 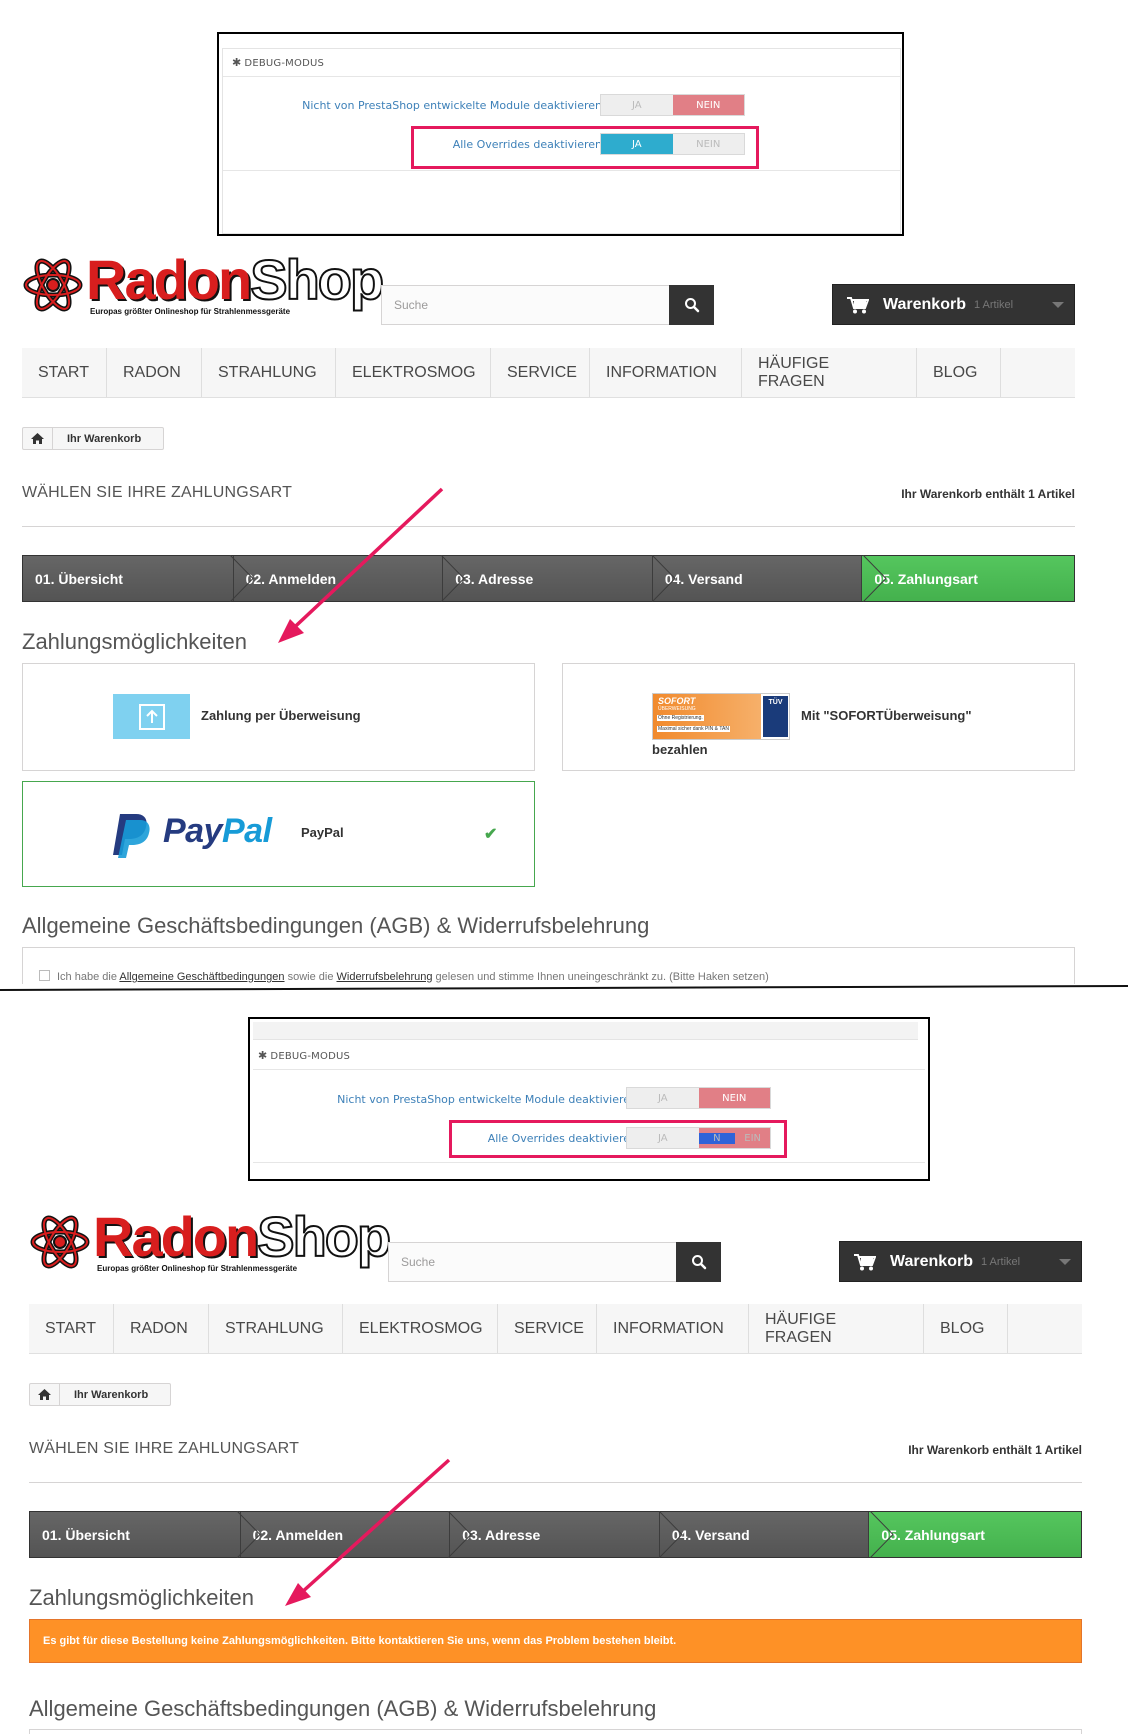 What do you see at coordinates (322, 832) in the screenshot?
I see `paypal-label: PayPal` at bounding box center [322, 832].